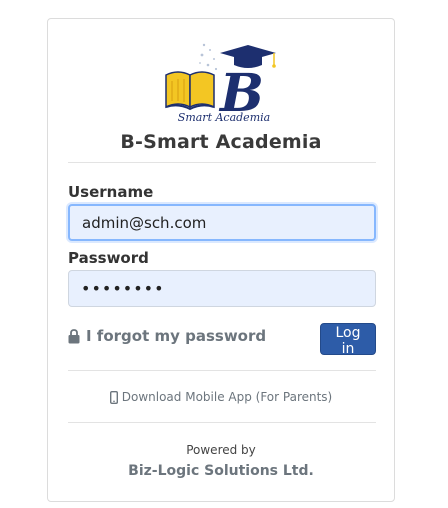  I want to click on forgot-password-link: I forgot my password, so click(167, 336).